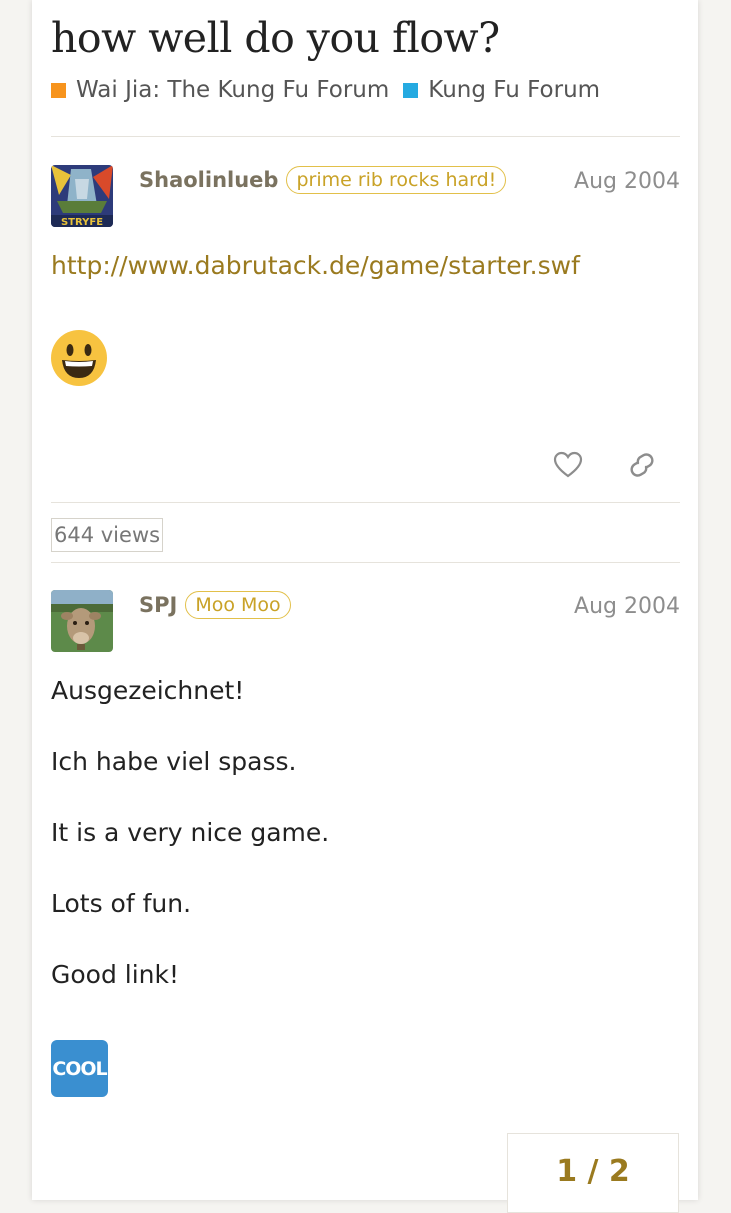 The width and height of the screenshot is (731, 1213). What do you see at coordinates (174, 761) in the screenshot?
I see `post-paragraph: Ich habe viel spass.` at bounding box center [174, 761].